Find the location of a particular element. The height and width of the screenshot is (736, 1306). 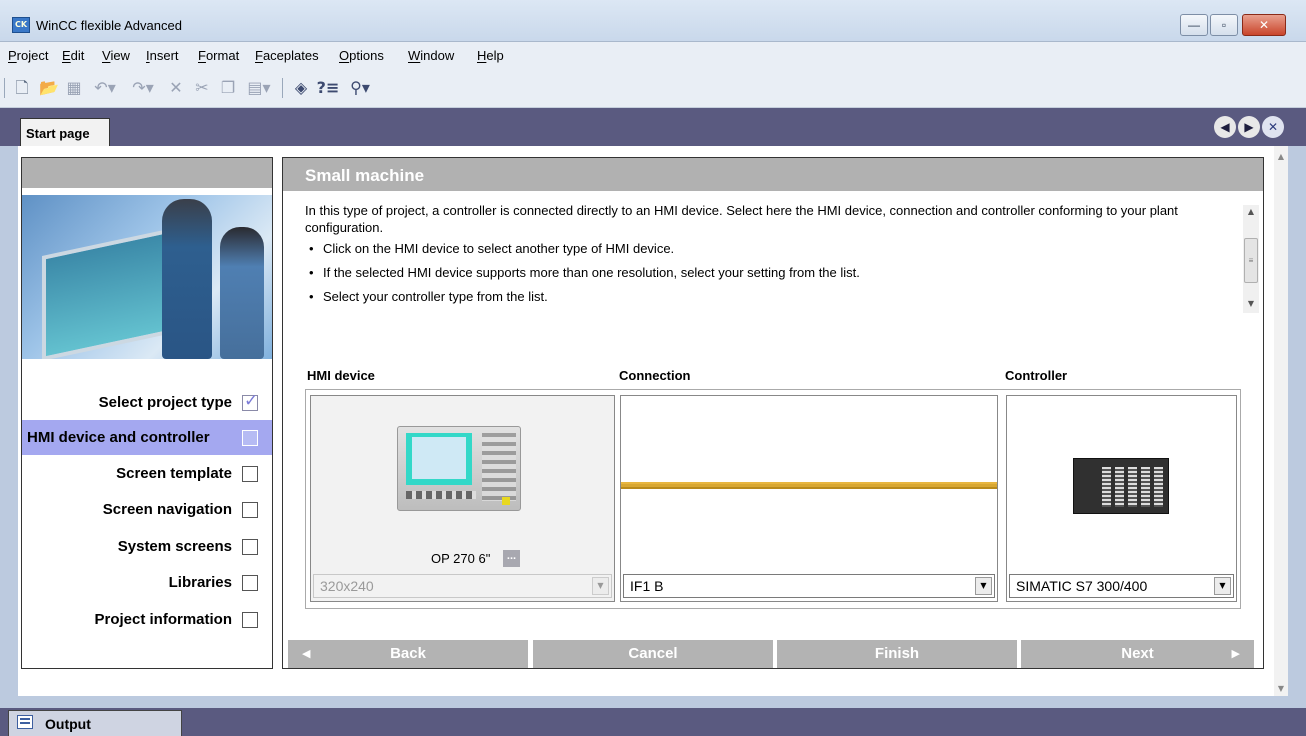

open-folder-icon: 📂 is located at coordinates (49, 88).